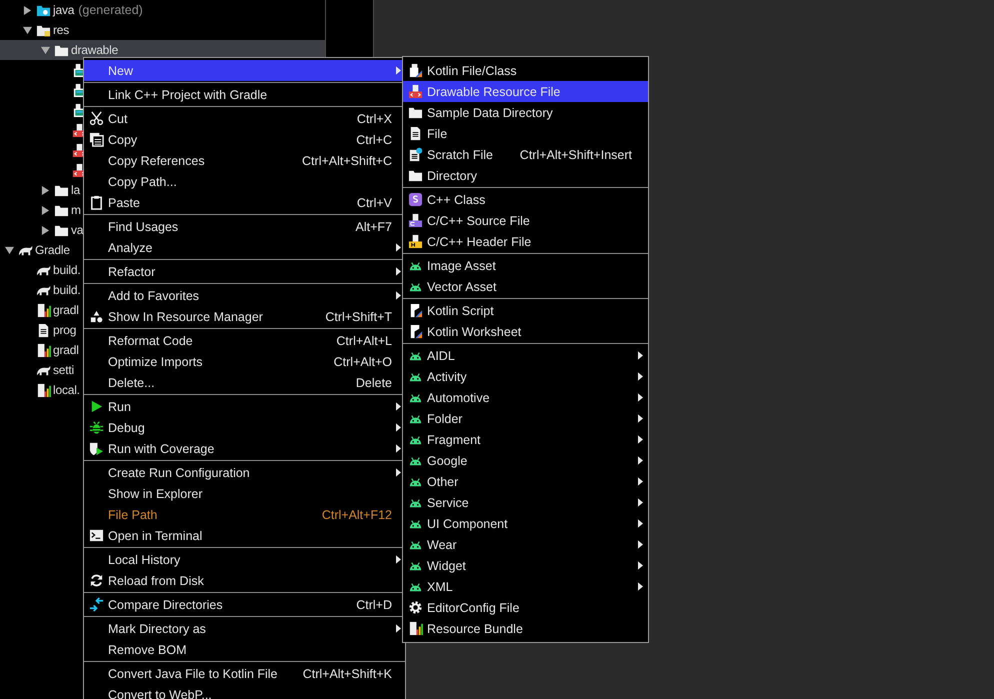  Describe the element at coordinates (179, 473) in the screenshot. I see `menu-item-label: Create Run Configuration` at that location.